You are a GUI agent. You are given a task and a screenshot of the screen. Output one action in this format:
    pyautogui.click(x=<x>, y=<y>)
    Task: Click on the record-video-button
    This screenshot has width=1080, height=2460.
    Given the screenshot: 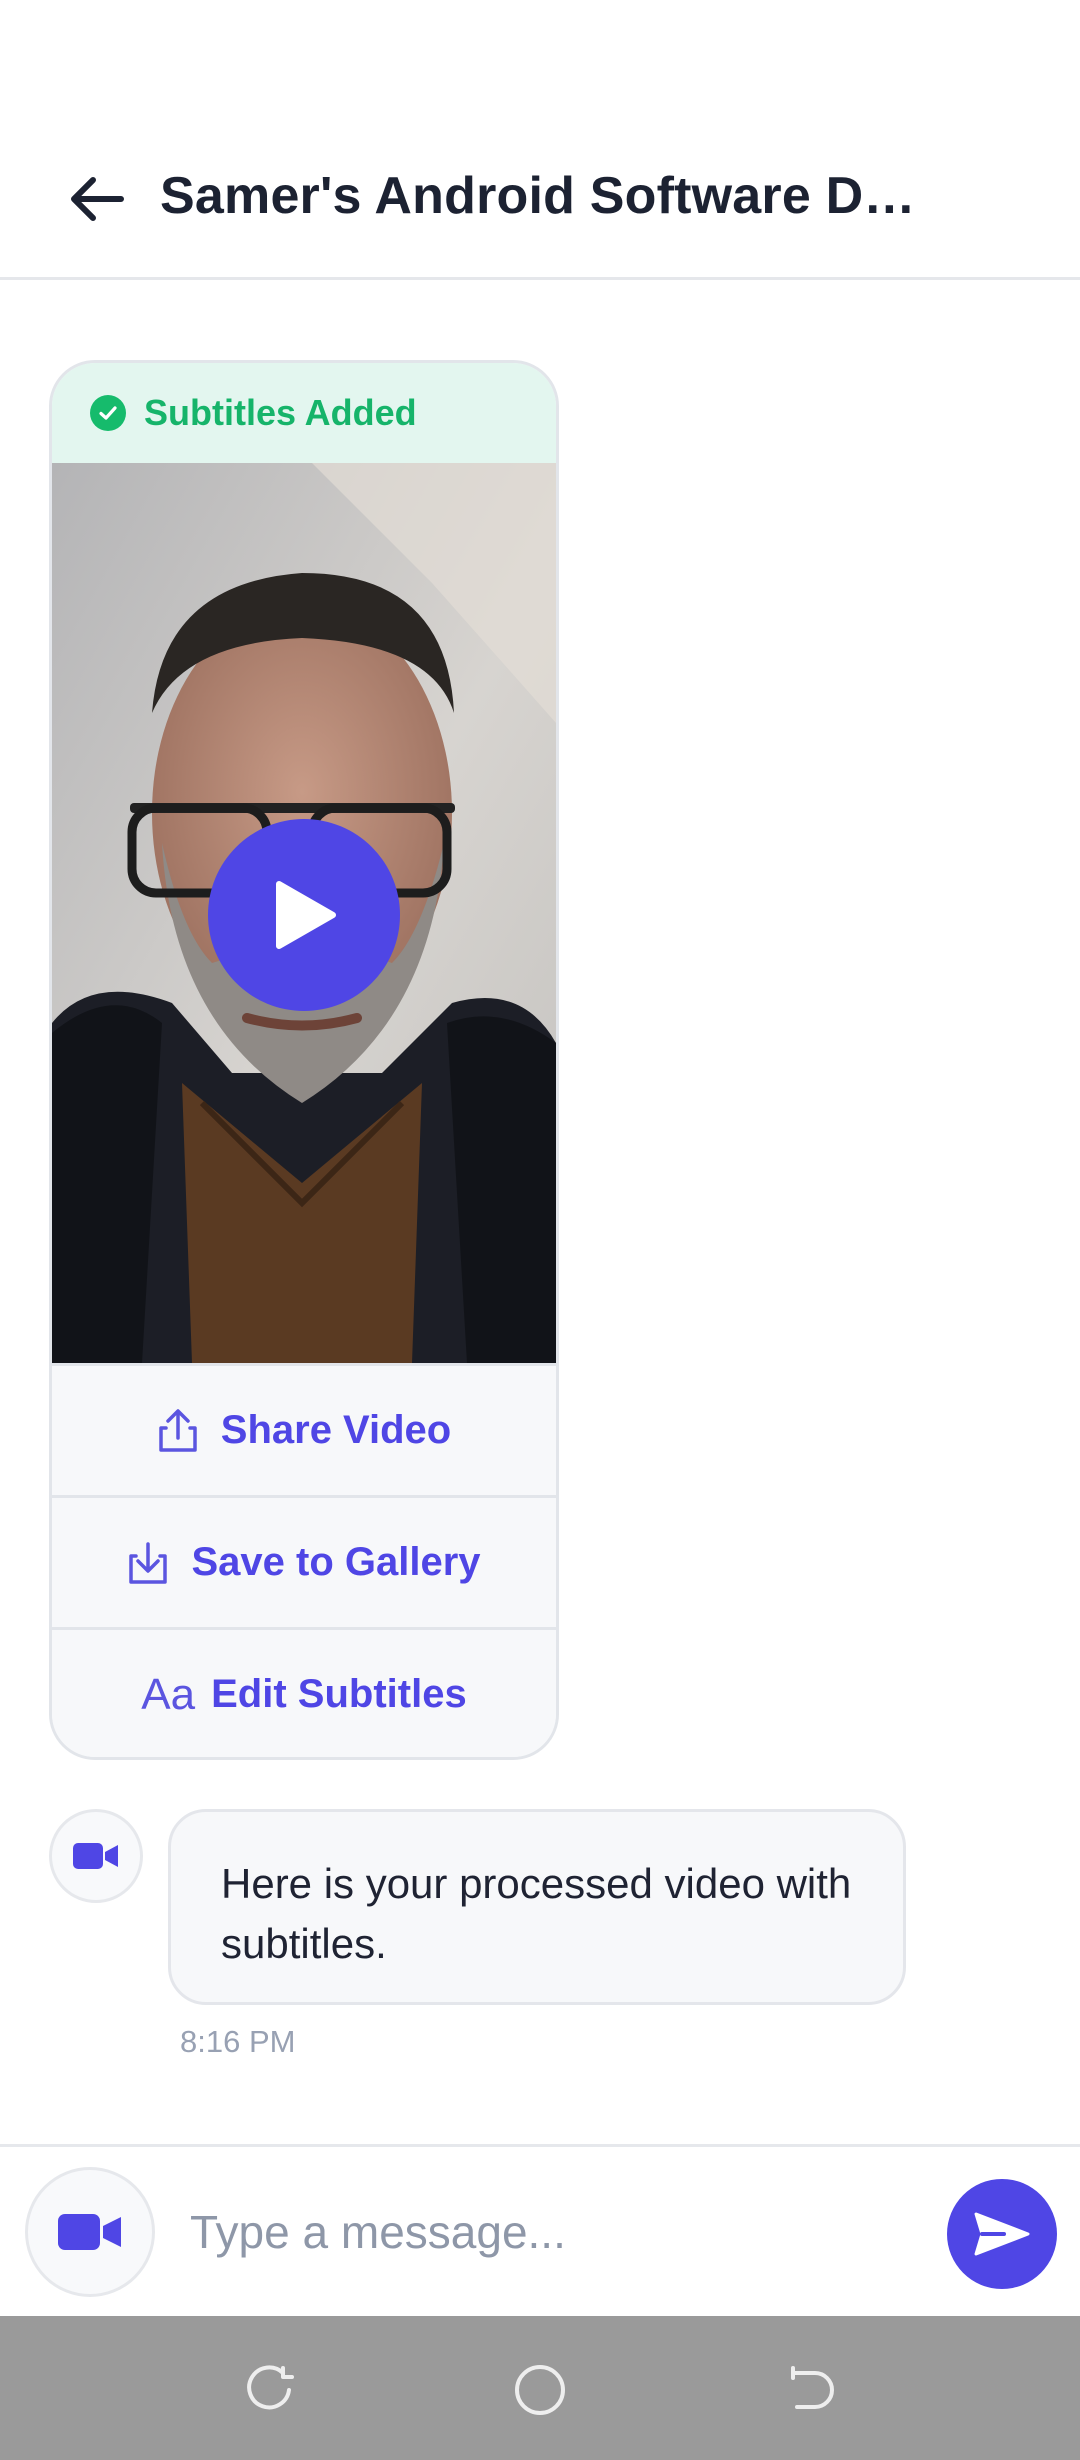 What is the action you would take?
    pyautogui.click(x=90, y=2232)
    